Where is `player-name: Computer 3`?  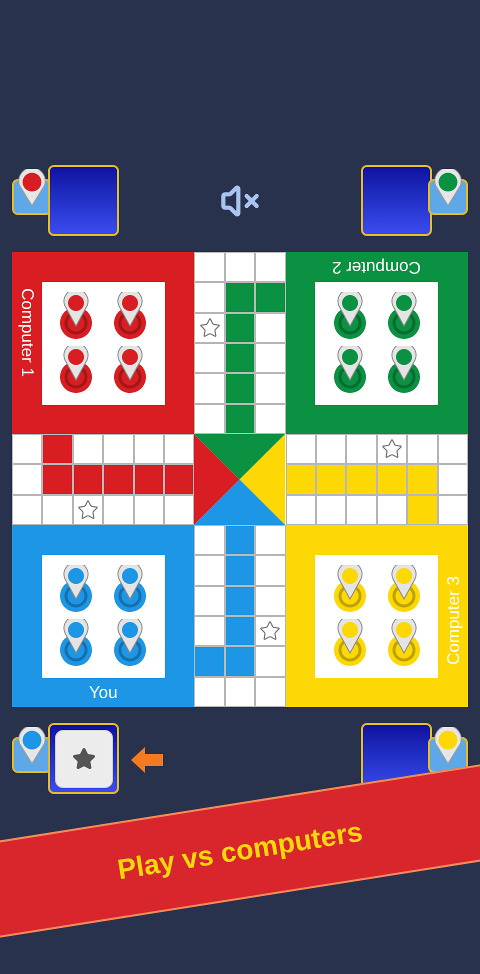 player-name: Computer 3 is located at coordinates (453, 620).